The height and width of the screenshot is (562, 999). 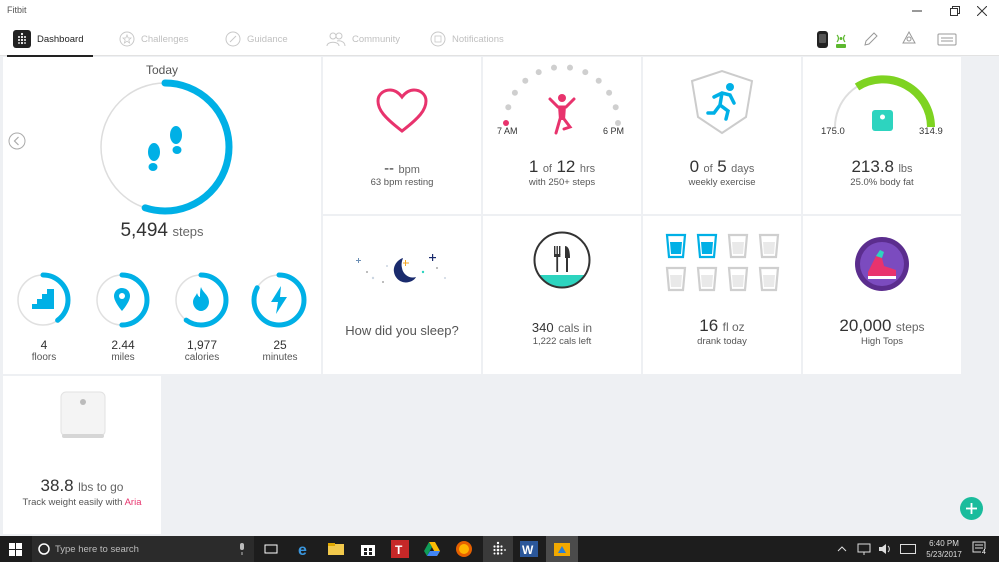 I want to click on exercise-tile: 0 of 5 days weekly exercise, so click(x=722, y=135).